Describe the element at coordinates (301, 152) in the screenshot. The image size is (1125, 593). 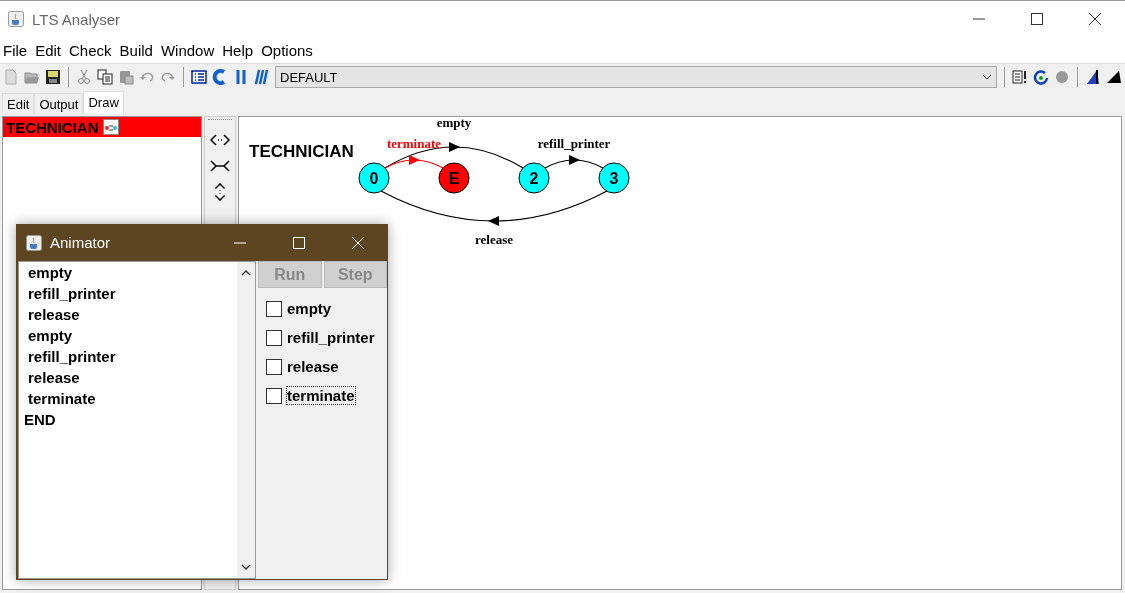
I see `diagram-title: TECHNICIAN` at that location.